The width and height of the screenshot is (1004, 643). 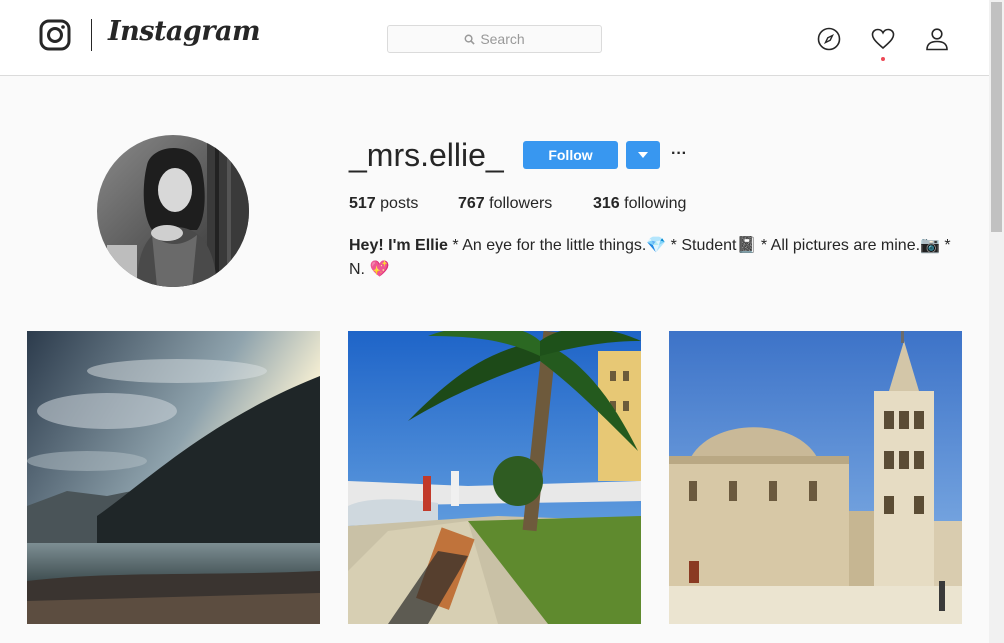 What do you see at coordinates (655, 203) in the screenshot?
I see `following-label: following` at bounding box center [655, 203].